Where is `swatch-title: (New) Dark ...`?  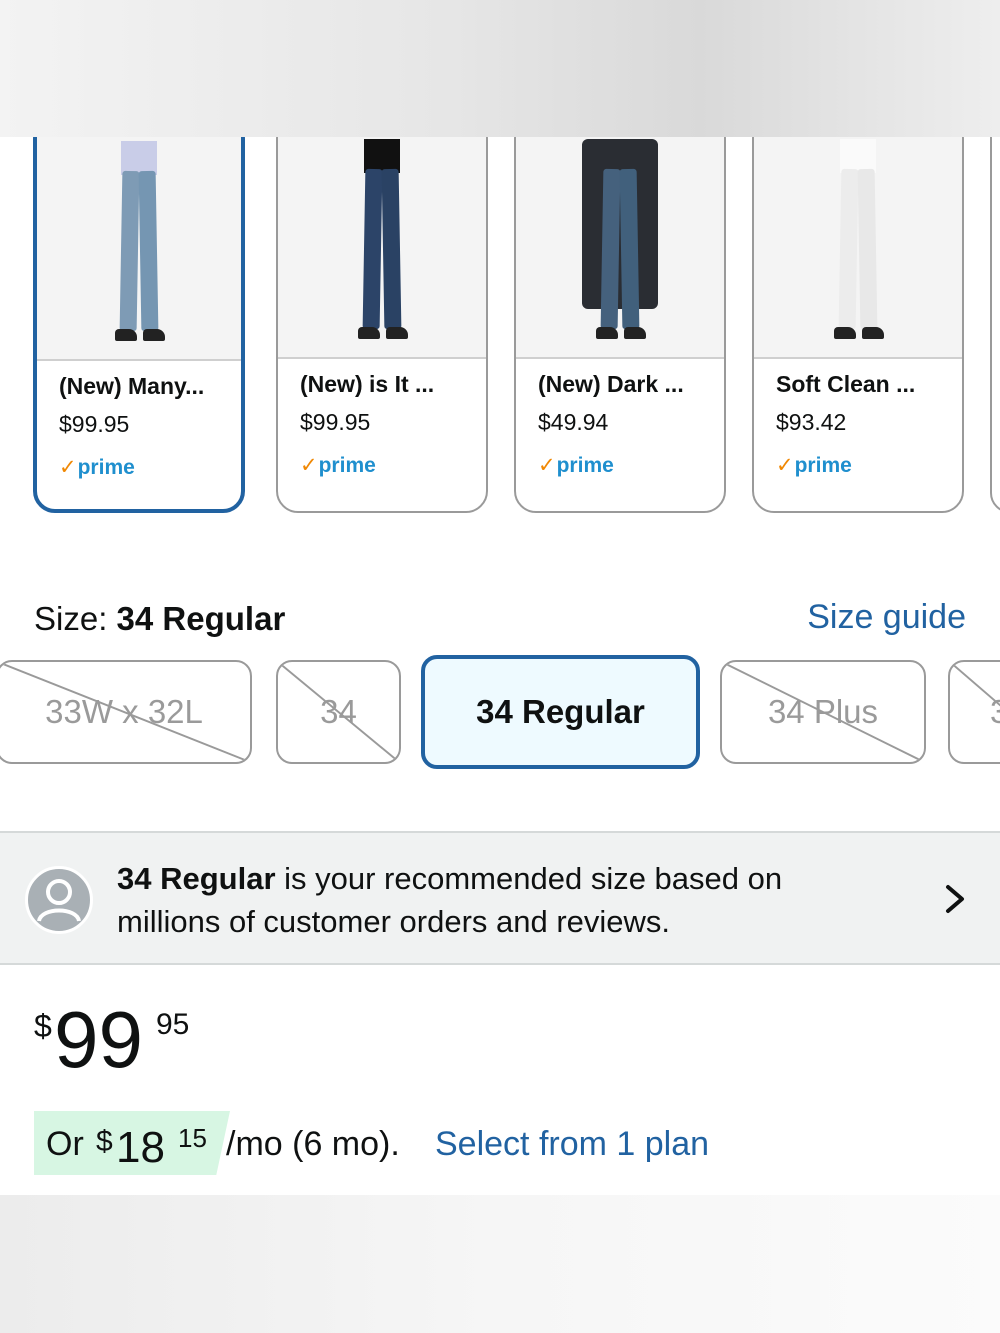 swatch-title: (New) Dark ... is located at coordinates (611, 384).